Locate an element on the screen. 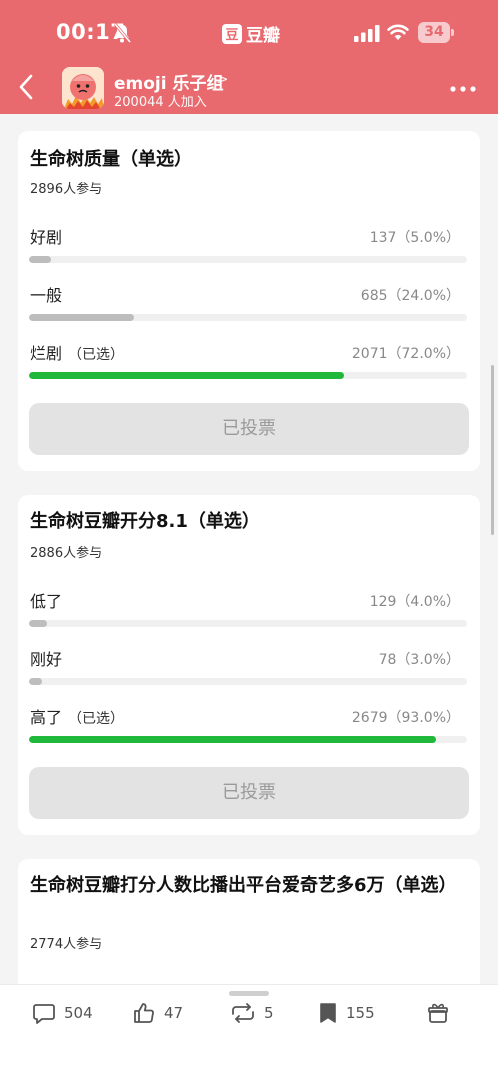  poll-option-label: 好剧 is located at coordinates (46, 236).